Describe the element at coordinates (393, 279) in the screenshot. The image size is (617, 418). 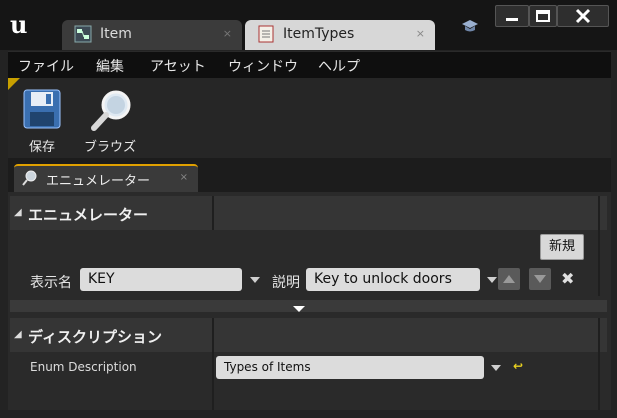
I see `description-field: Key to unlock doors` at that location.